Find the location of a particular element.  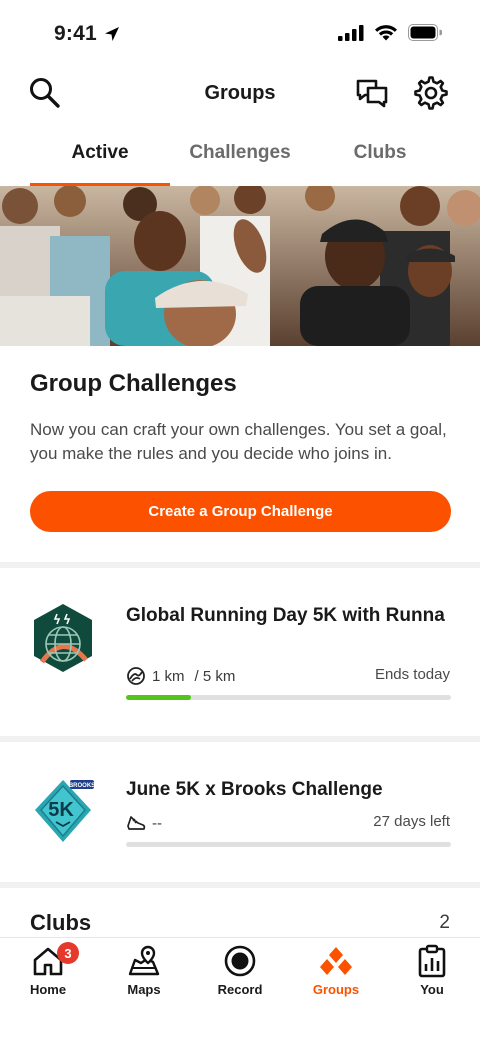

gear-icon is located at coordinates (431, 93).